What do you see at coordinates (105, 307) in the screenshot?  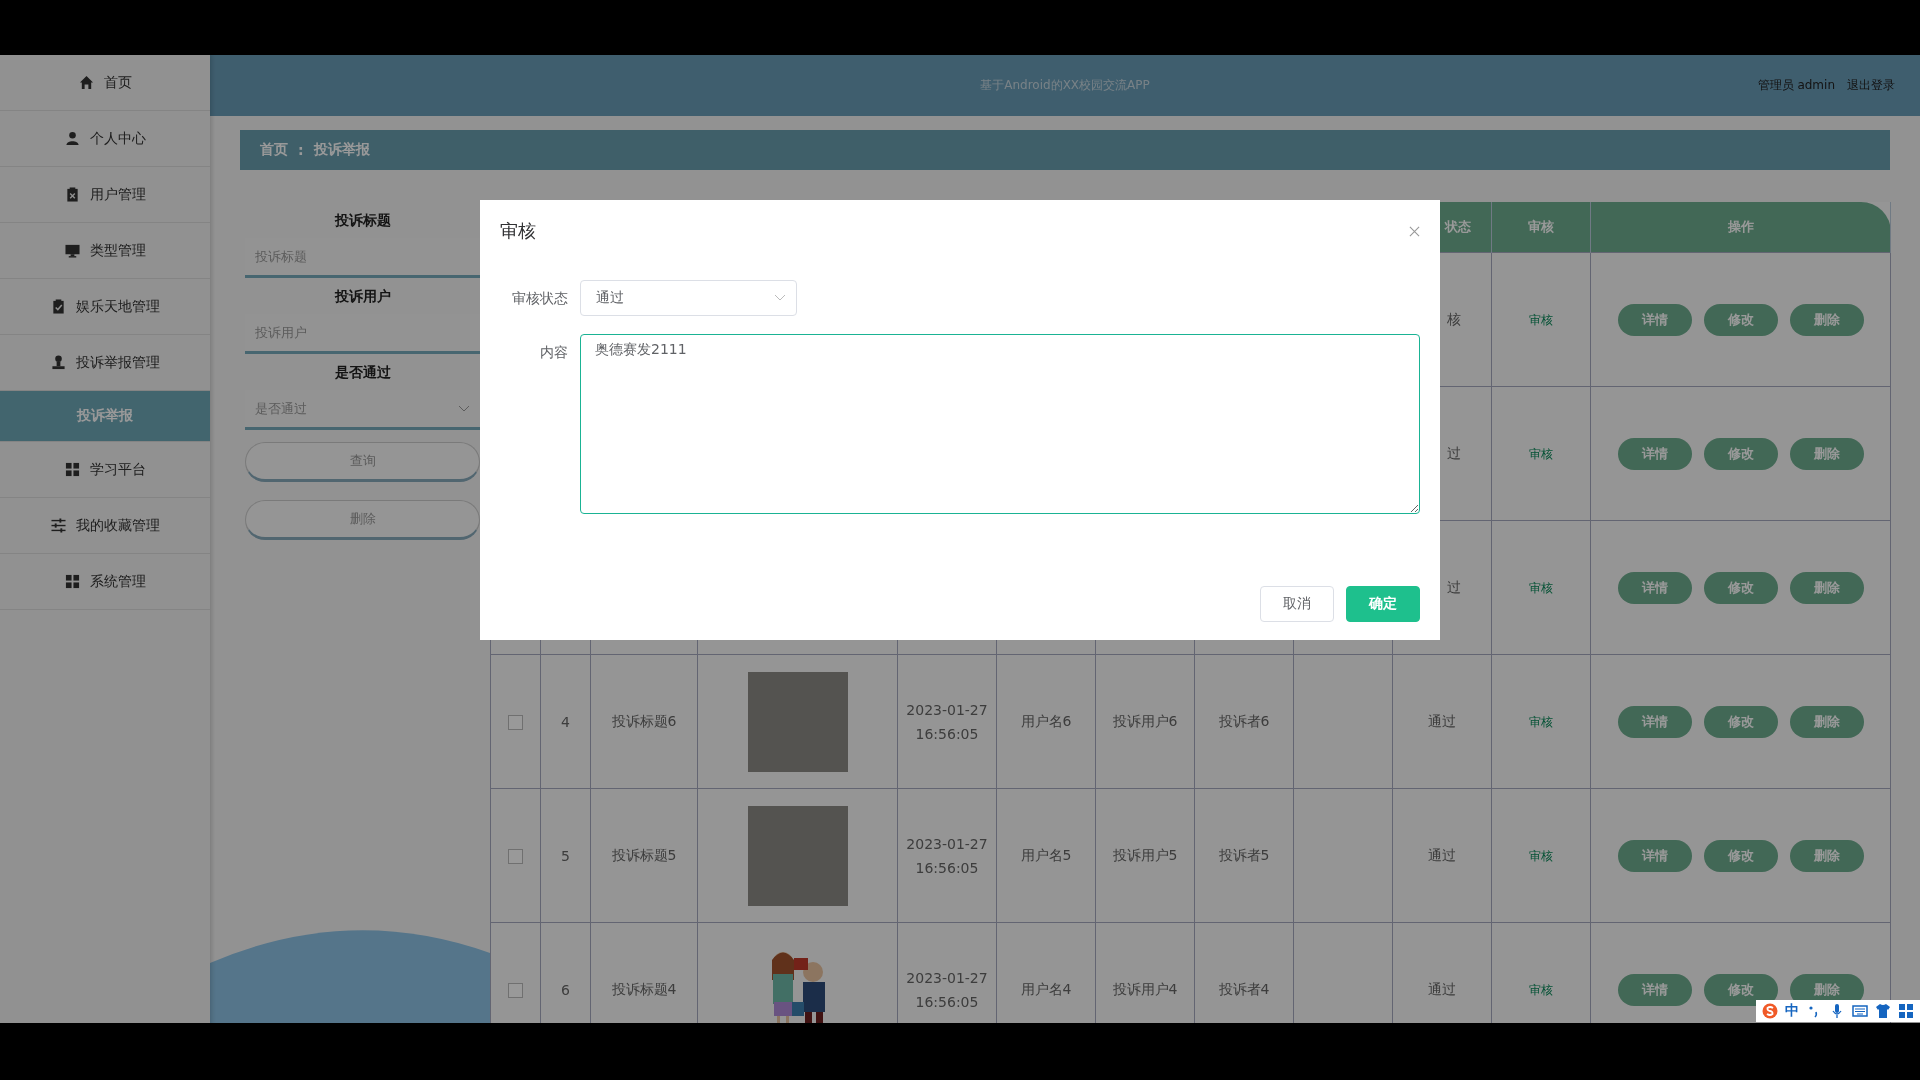 I see `sidebar-item: 娱乐天地管理` at bounding box center [105, 307].